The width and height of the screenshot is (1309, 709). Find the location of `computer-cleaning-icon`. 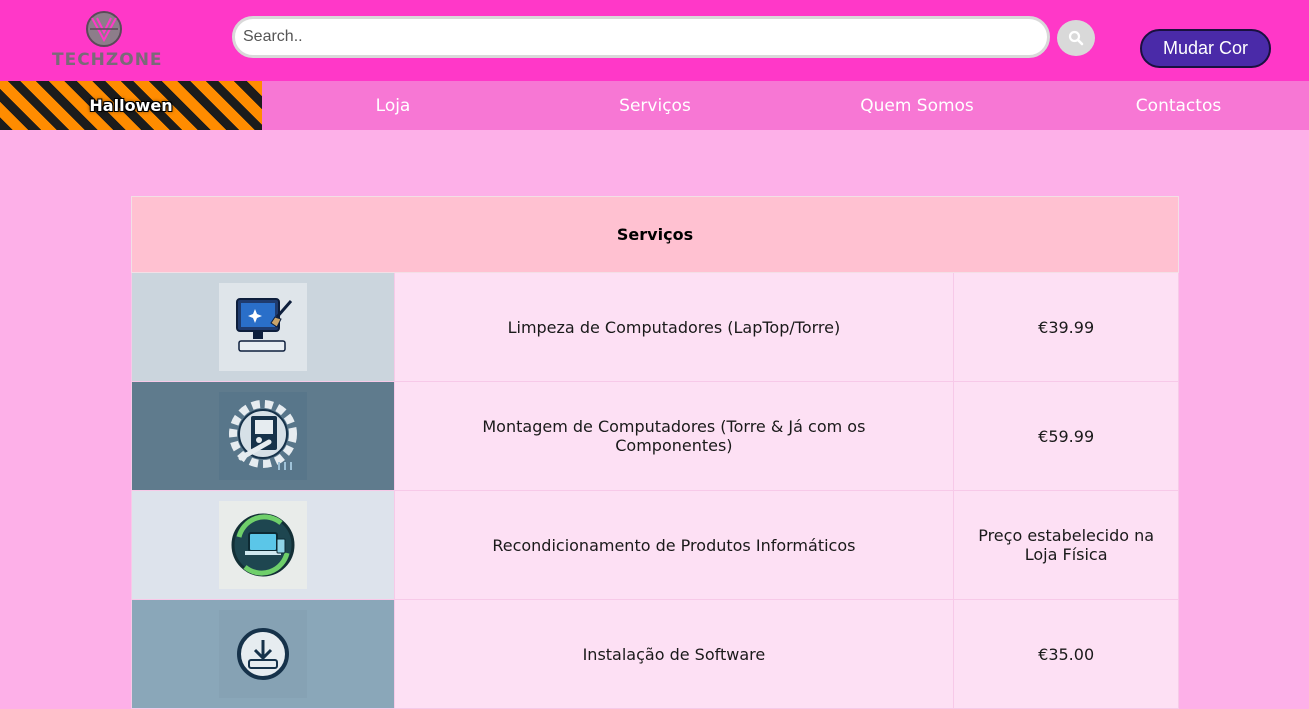

computer-cleaning-icon is located at coordinates (262, 327).